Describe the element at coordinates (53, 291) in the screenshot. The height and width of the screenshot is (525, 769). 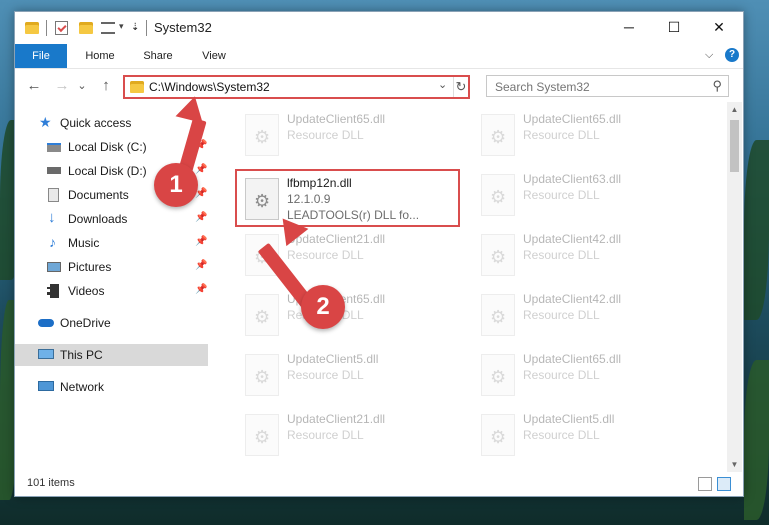
I see `videos-icon` at that location.